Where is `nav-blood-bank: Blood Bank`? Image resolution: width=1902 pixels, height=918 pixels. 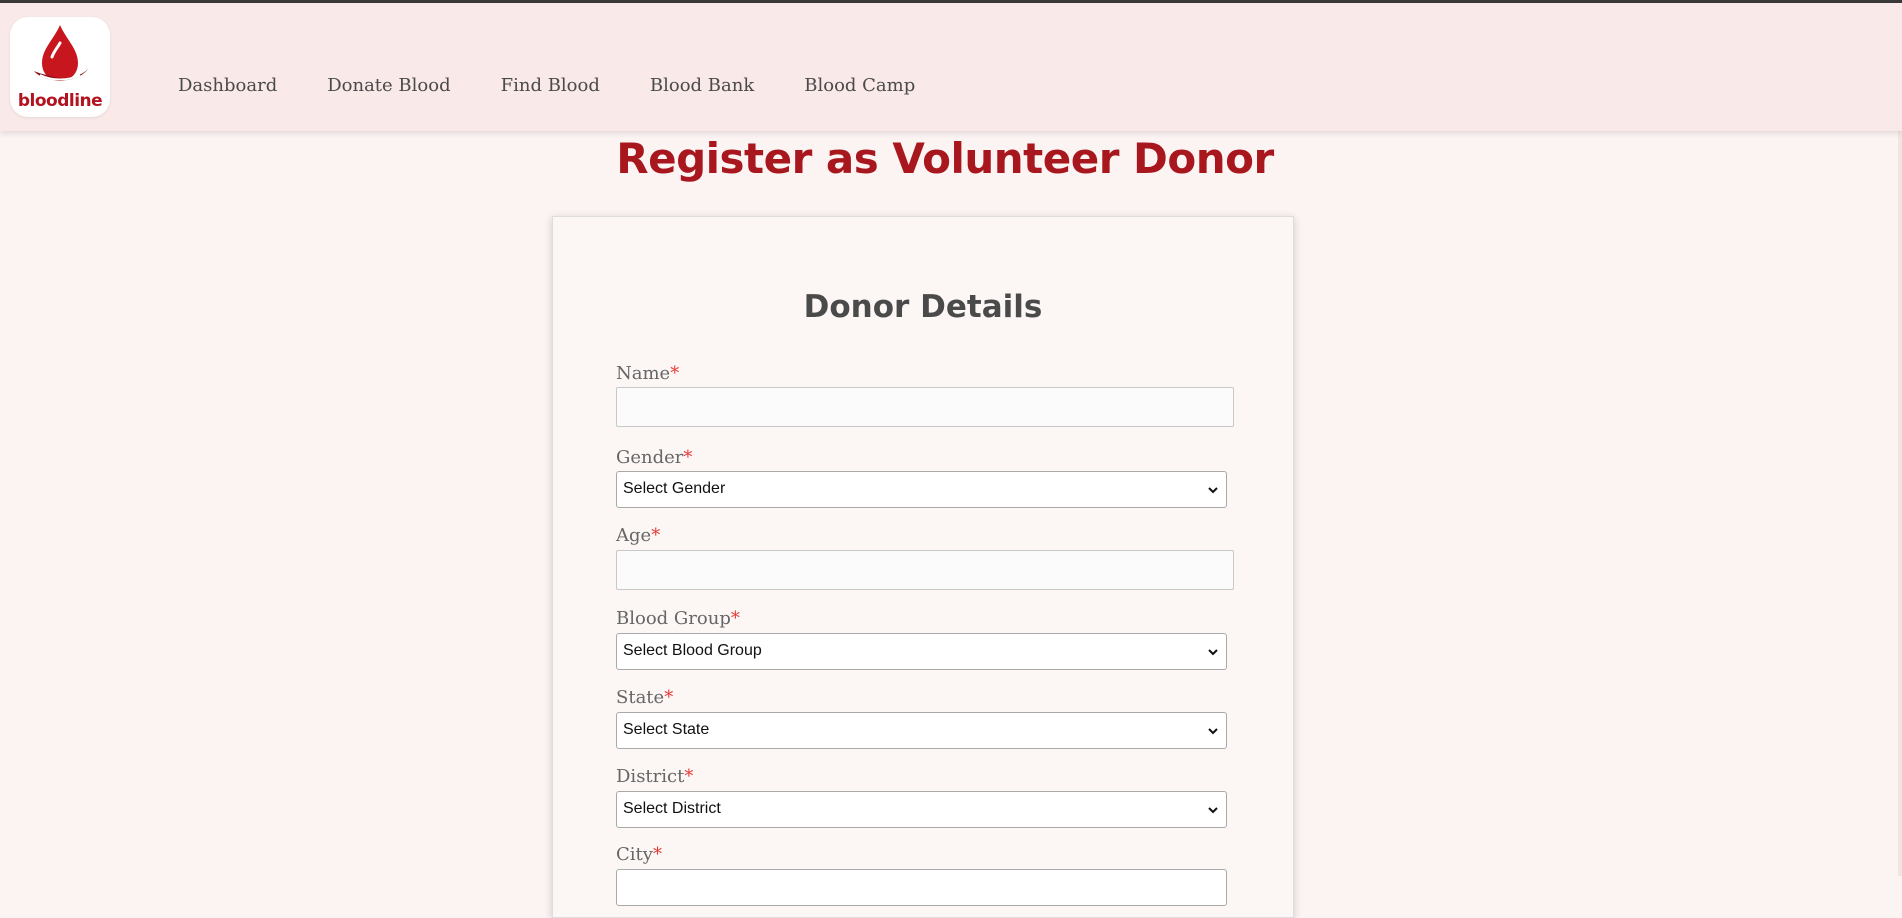 nav-blood-bank: Blood Bank is located at coordinates (702, 85).